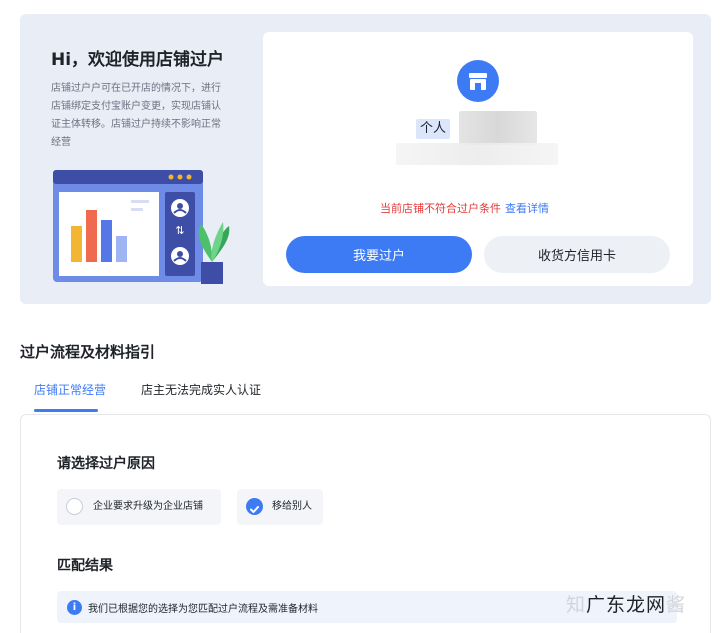 This screenshot has height=633, width=720. Describe the element at coordinates (74, 506) in the screenshot. I see `radio-unchecked-icon` at that location.